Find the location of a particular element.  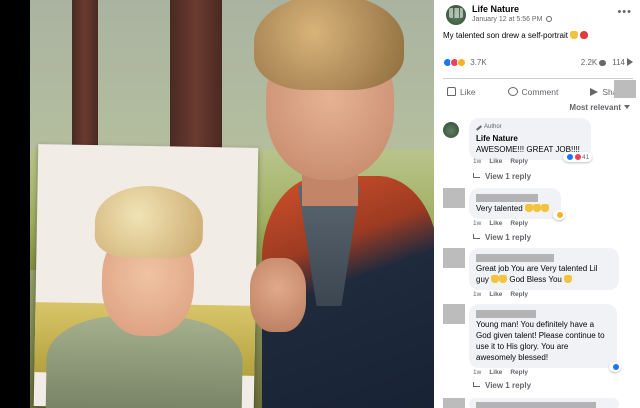

comment-text-body: Very talented is located at coordinates (499, 208).